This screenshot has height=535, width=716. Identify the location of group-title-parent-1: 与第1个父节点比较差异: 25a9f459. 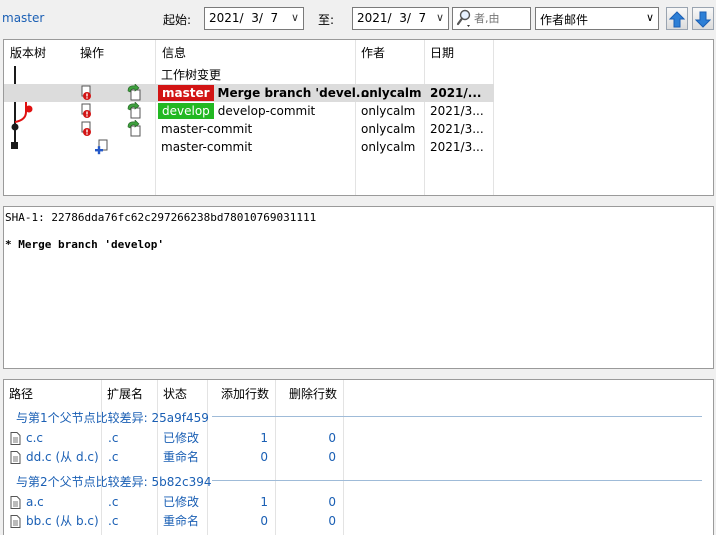
(112, 418).